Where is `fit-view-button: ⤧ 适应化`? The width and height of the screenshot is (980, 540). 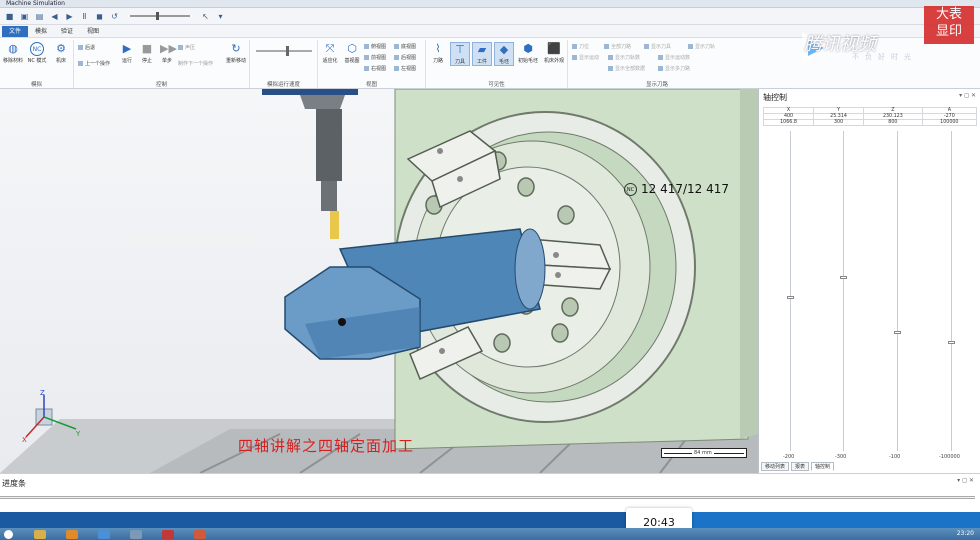
fit-view-button: ⤧ 适应化 is located at coordinates (330, 53).